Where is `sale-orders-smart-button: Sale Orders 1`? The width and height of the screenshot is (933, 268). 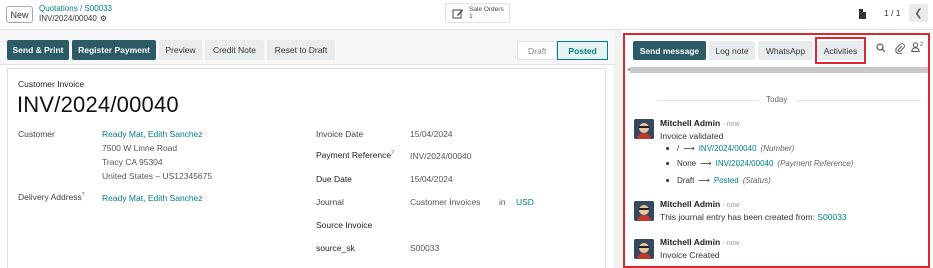
sale-orders-smart-button: Sale Orders 1 is located at coordinates (477, 13).